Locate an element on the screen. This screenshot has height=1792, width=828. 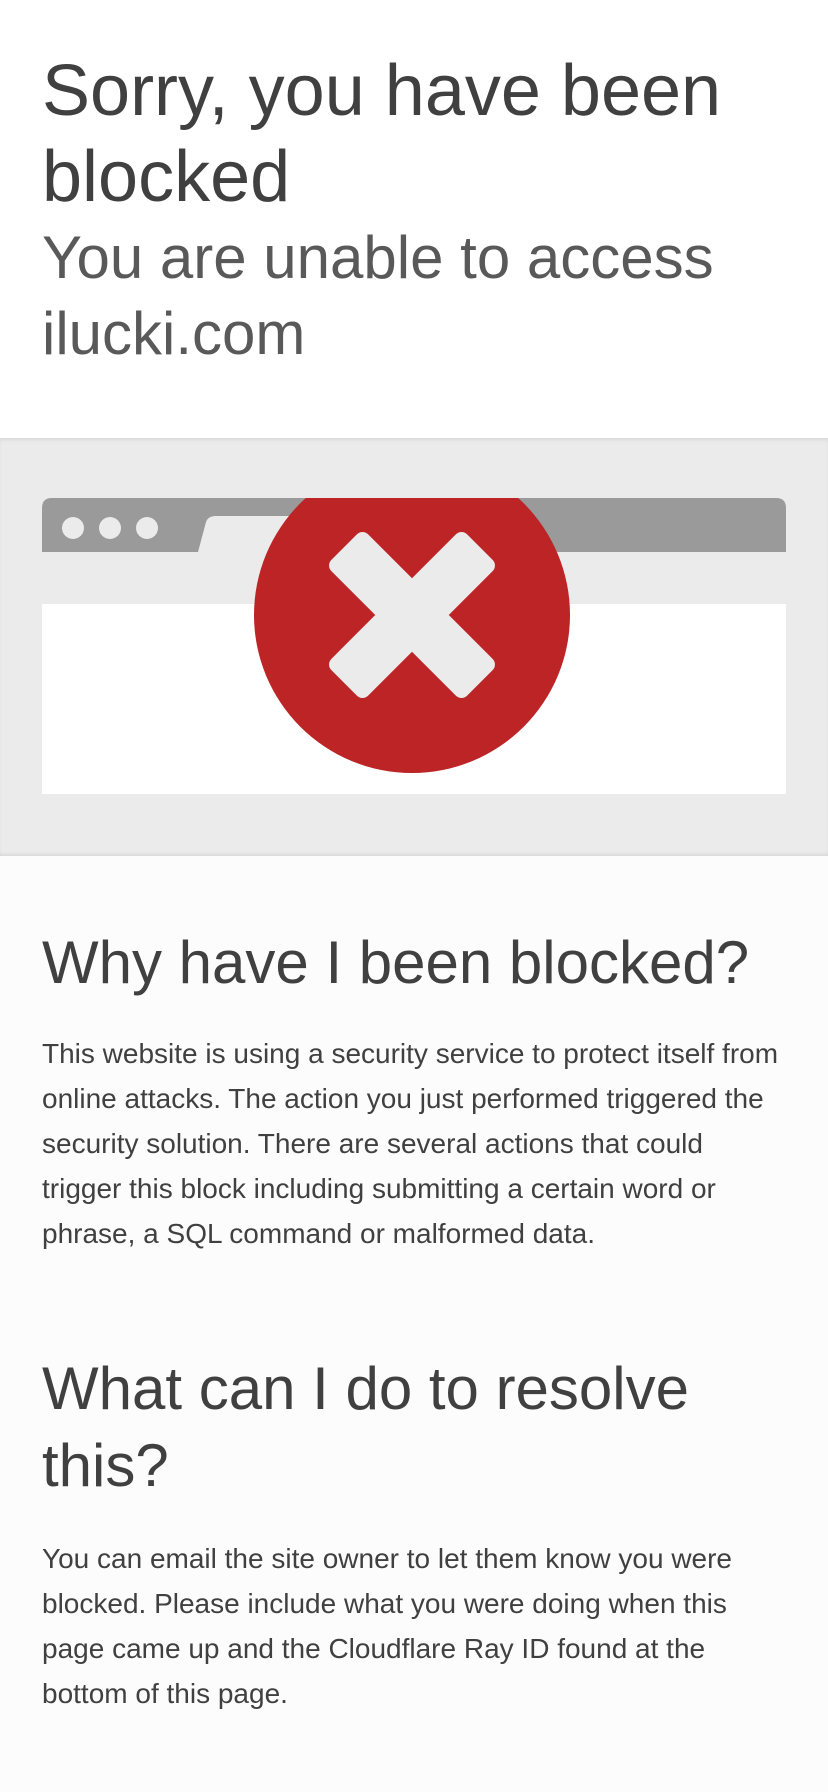
browser-illustration is located at coordinates (414, 646).